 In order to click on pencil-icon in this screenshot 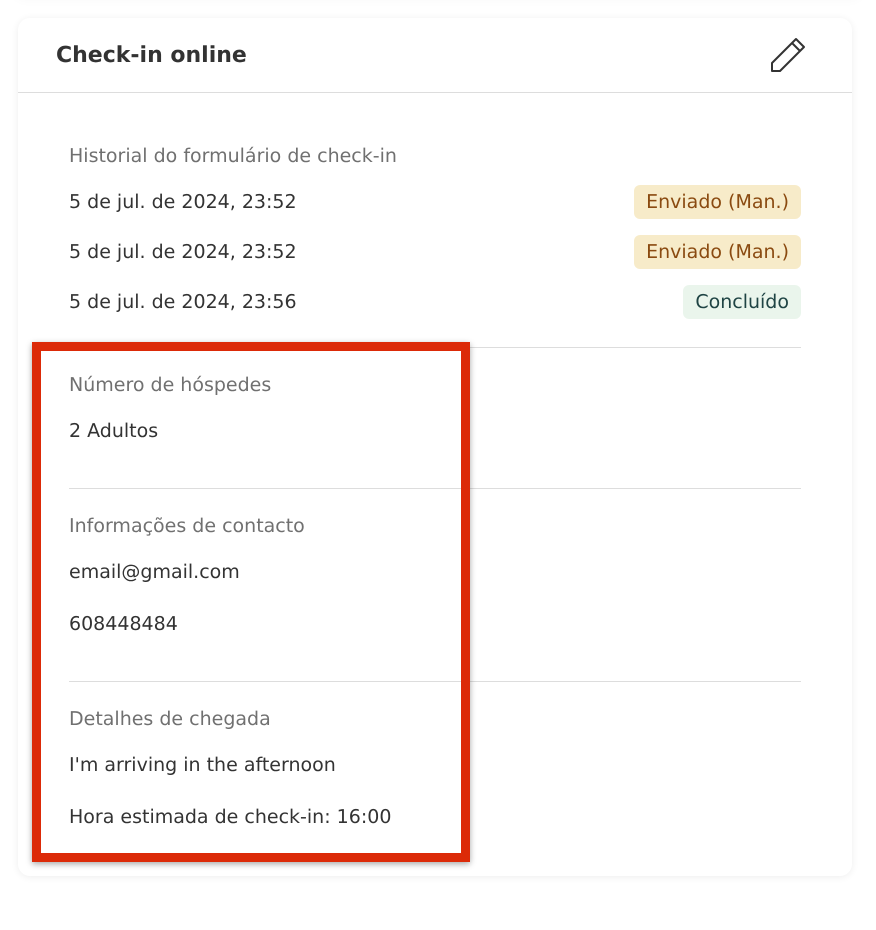, I will do `click(788, 55)`.